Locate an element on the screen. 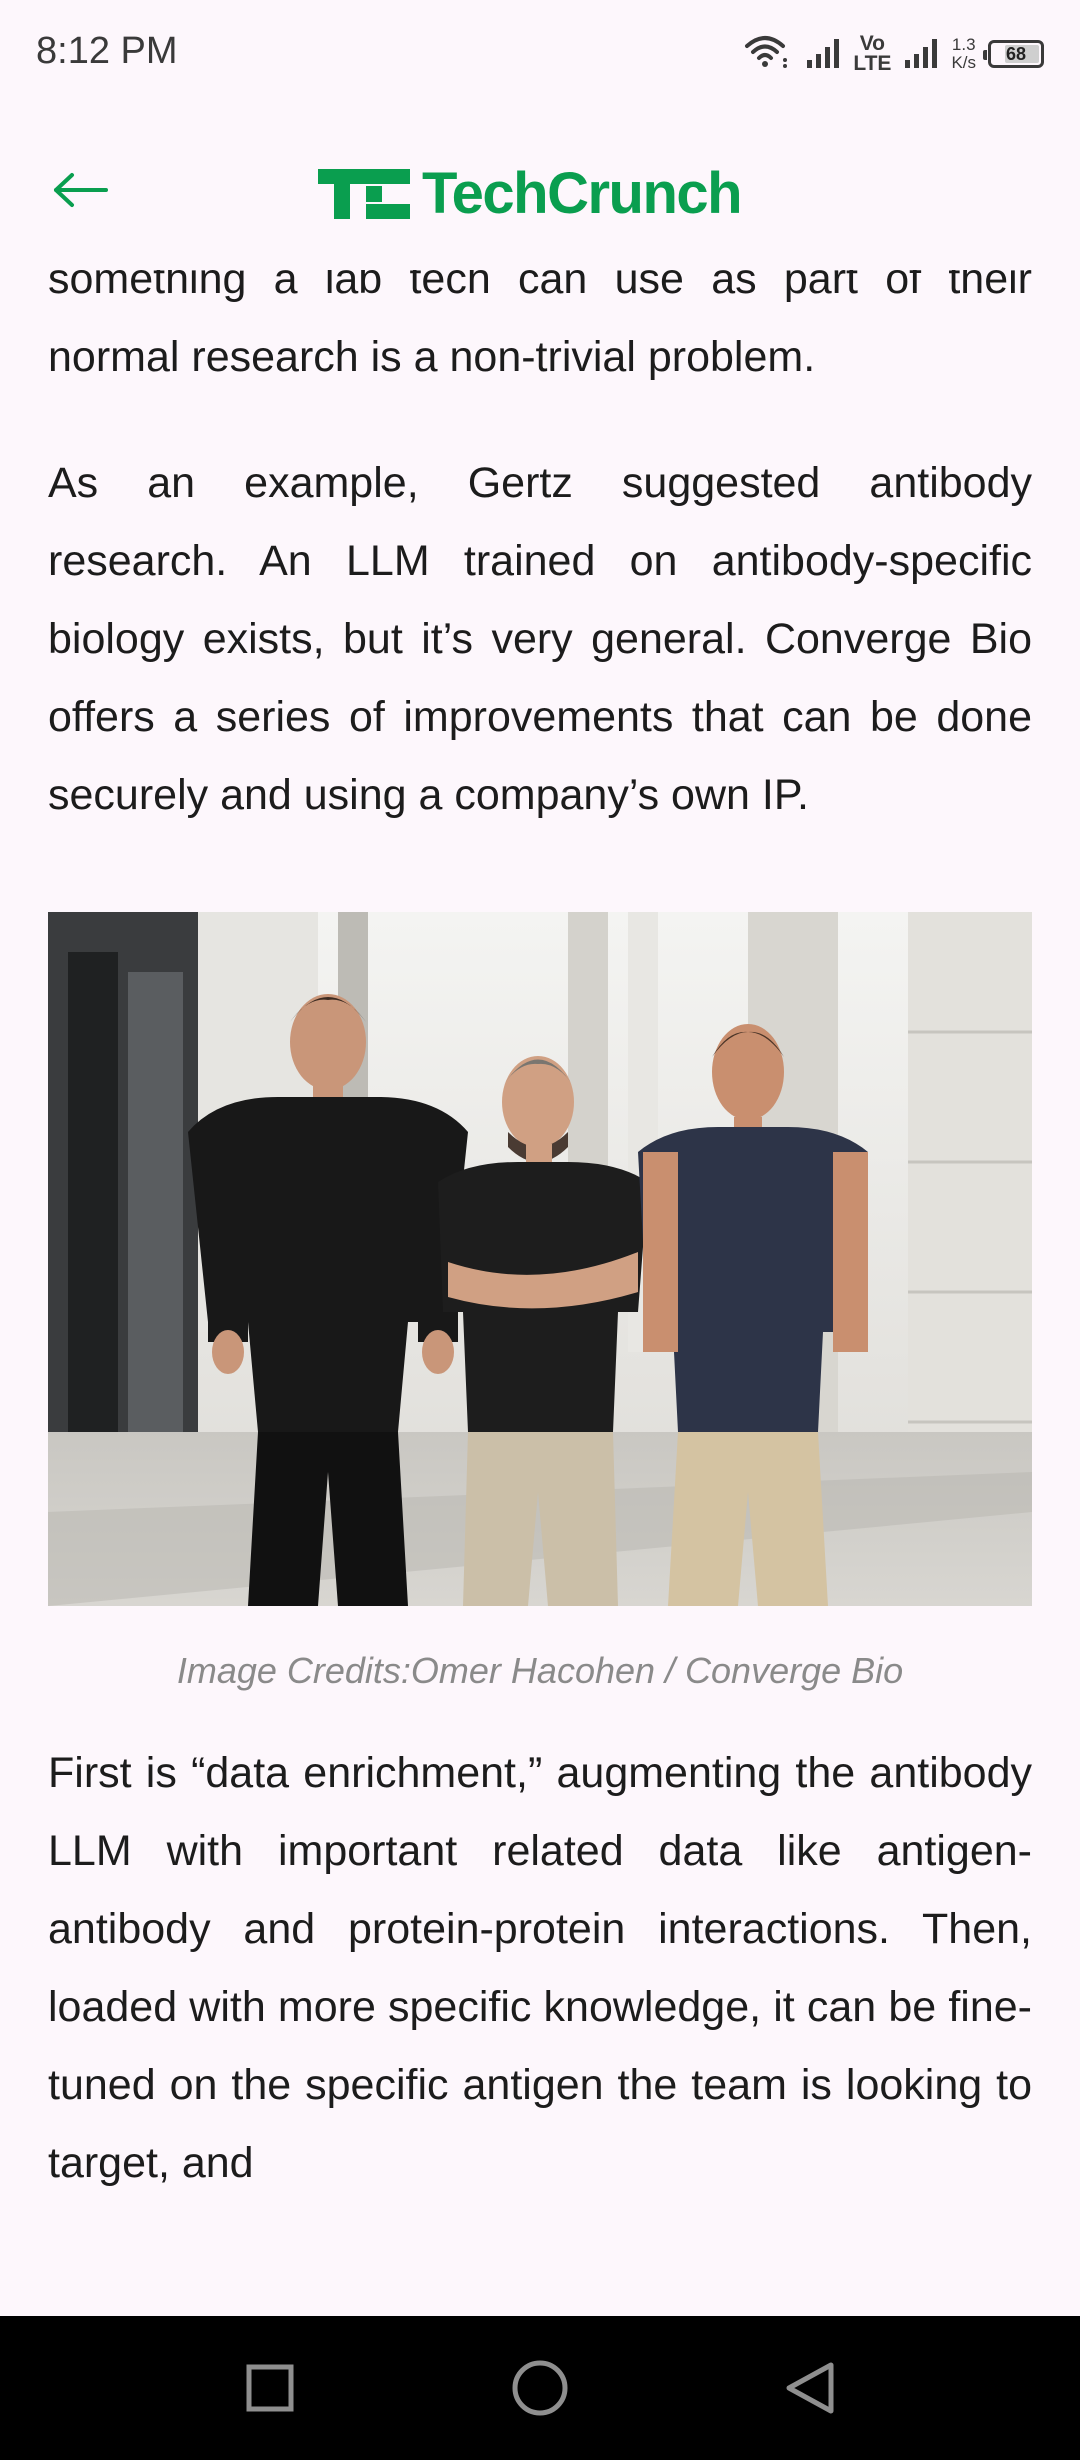  battery-percent: 68 is located at coordinates (1016, 53).